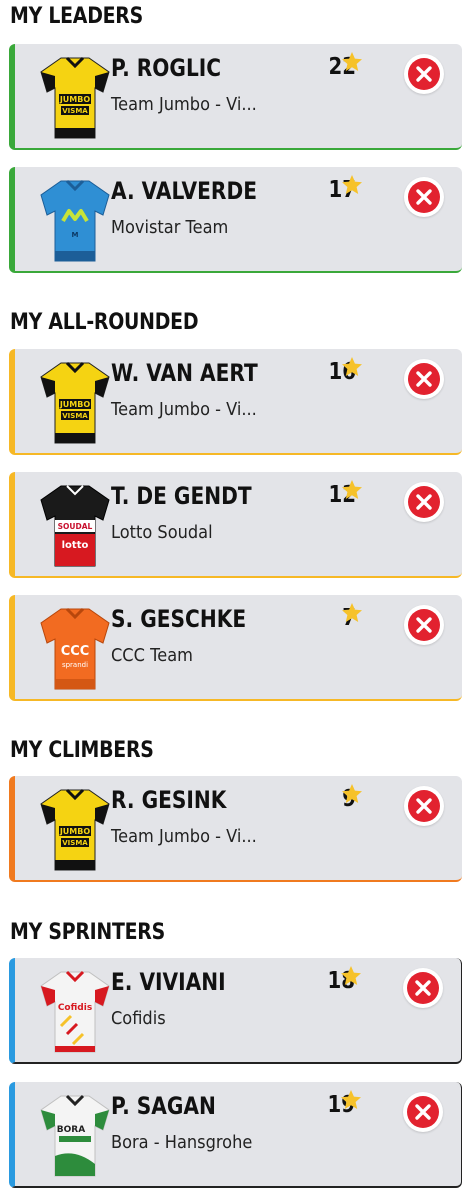 Image resolution: width=470 pixels, height=1200 pixels. I want to click on section-title-sprinters: MY SPRINTERS, so click(87, 932).